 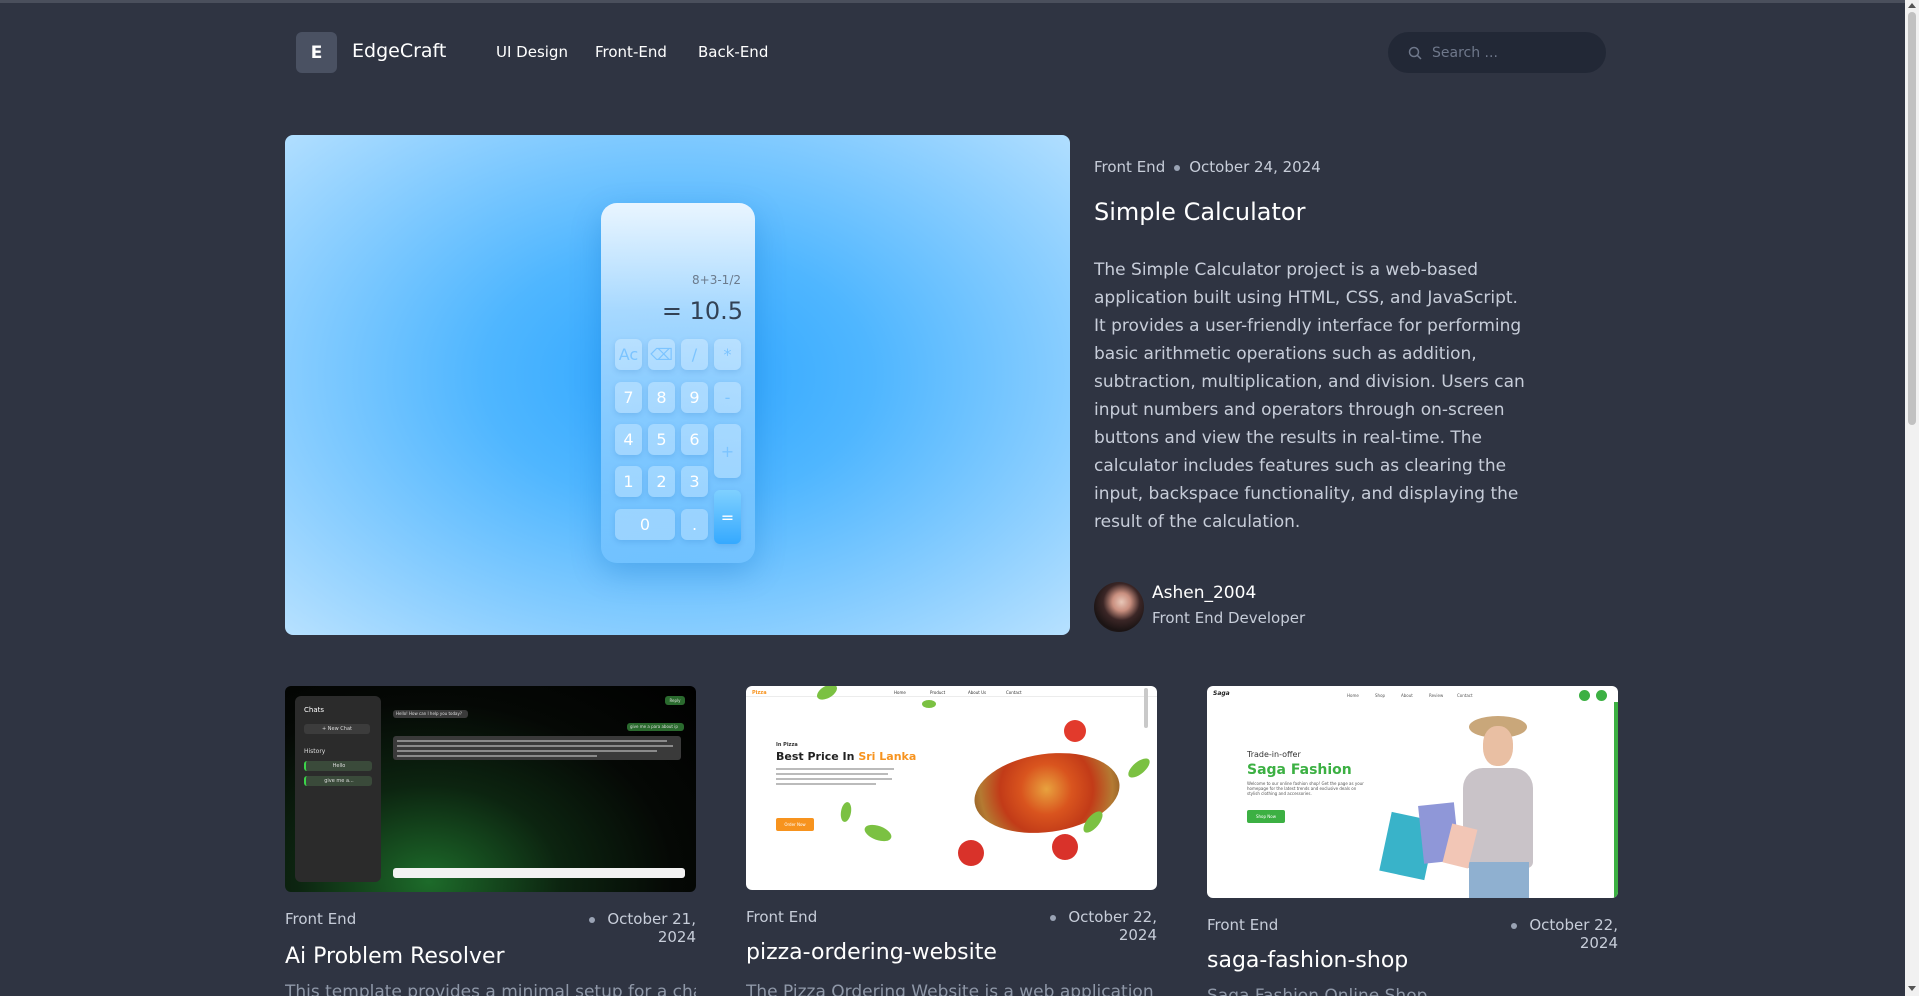 What do you see at coordinates (628, 397) in the screenshot?
I see `calc-key: 7` at bounding box center [628, 397].